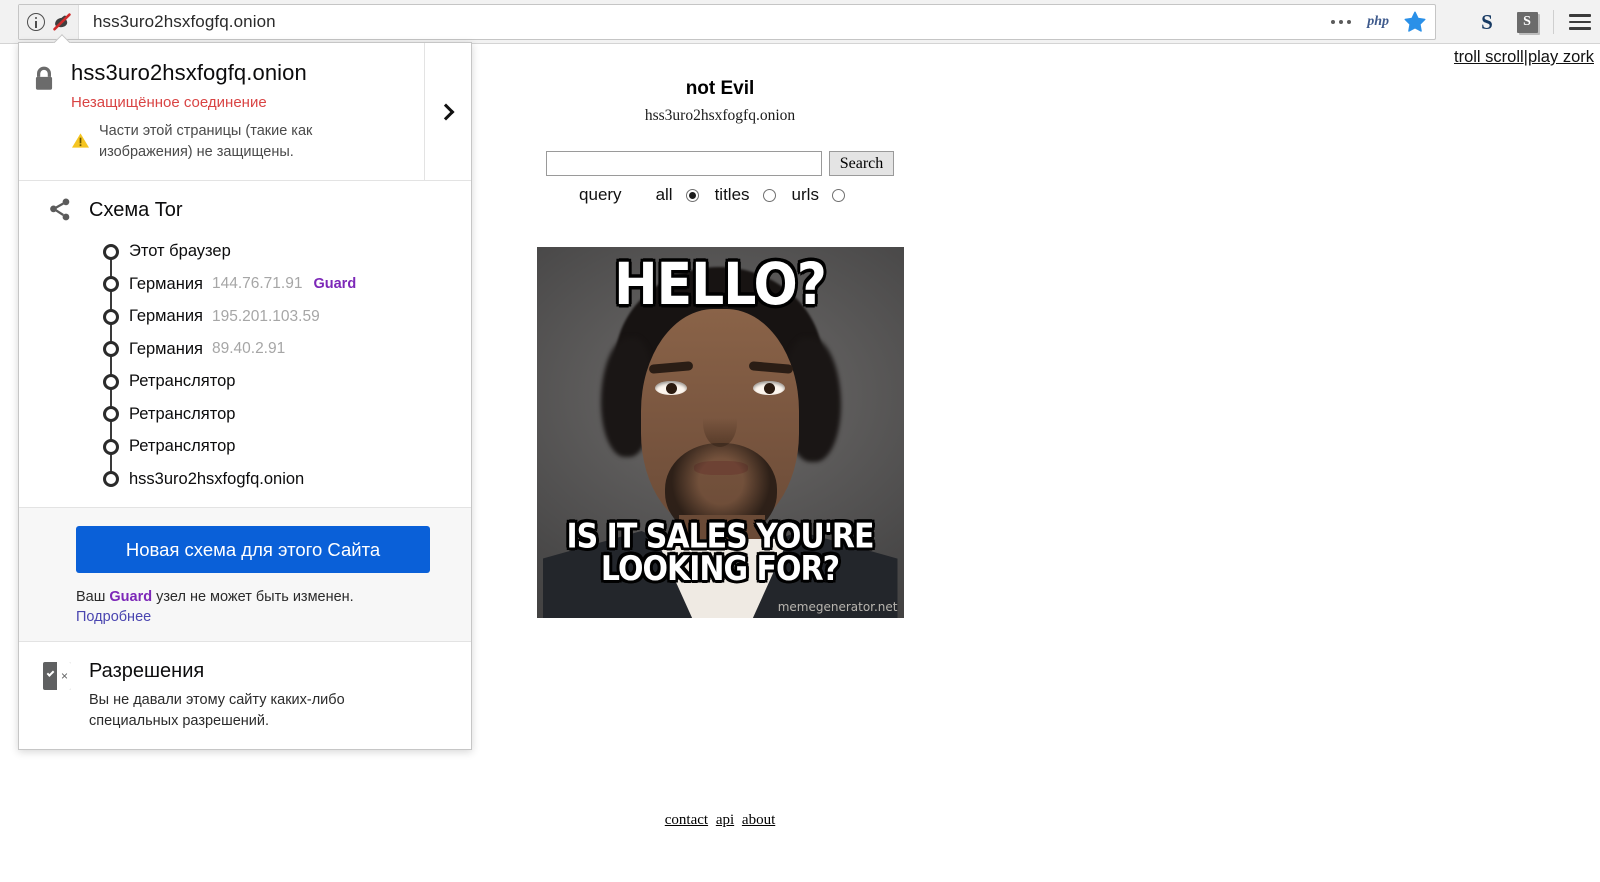 The width and height of the screenshot is (1600, 882). I want to click on address-bar: hss3uro2hsxfogfq.onion php, so click(727, 22).